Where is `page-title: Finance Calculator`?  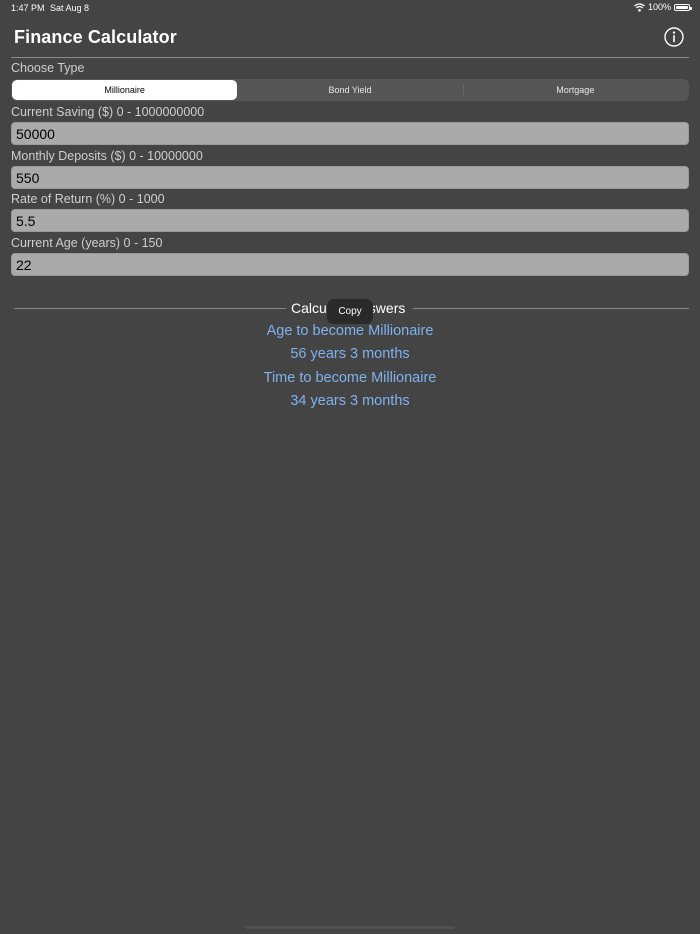 page-title: Finance Calculator is located at coordinates (95, 37).